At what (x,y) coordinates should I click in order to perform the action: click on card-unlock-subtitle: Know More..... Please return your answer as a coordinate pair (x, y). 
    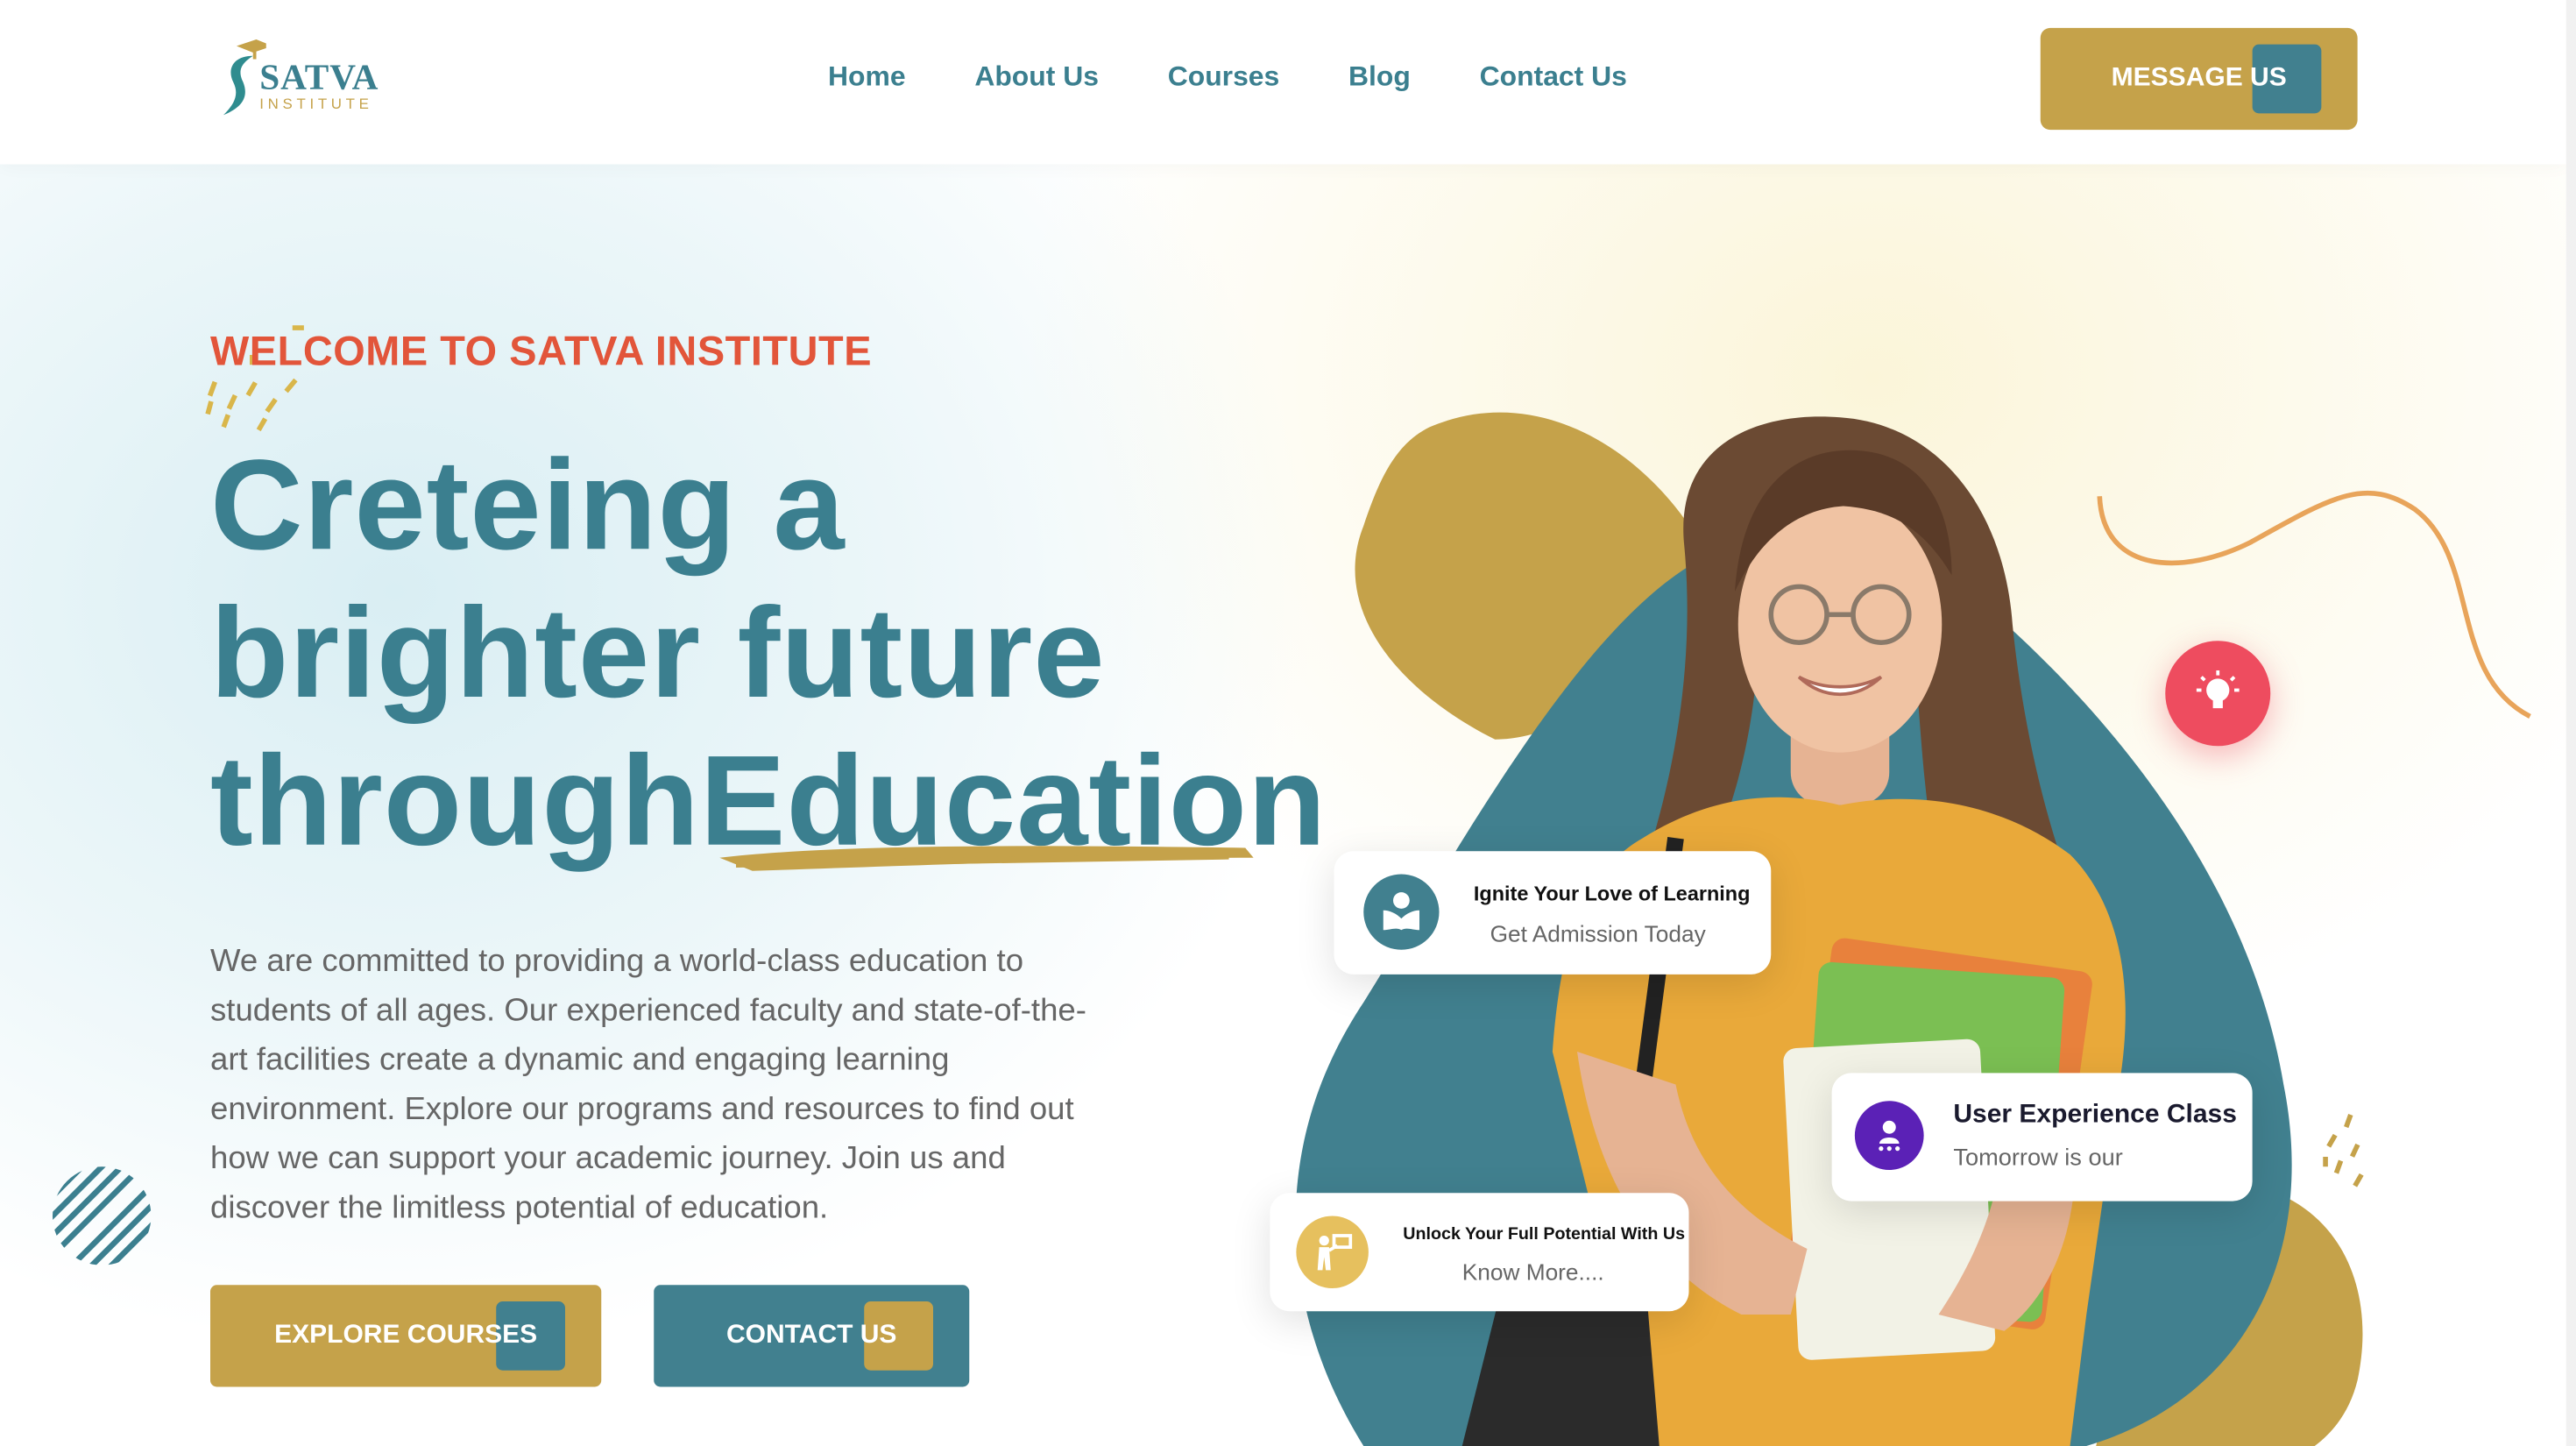
    Looking at the image, I should click on (1532, 1272).